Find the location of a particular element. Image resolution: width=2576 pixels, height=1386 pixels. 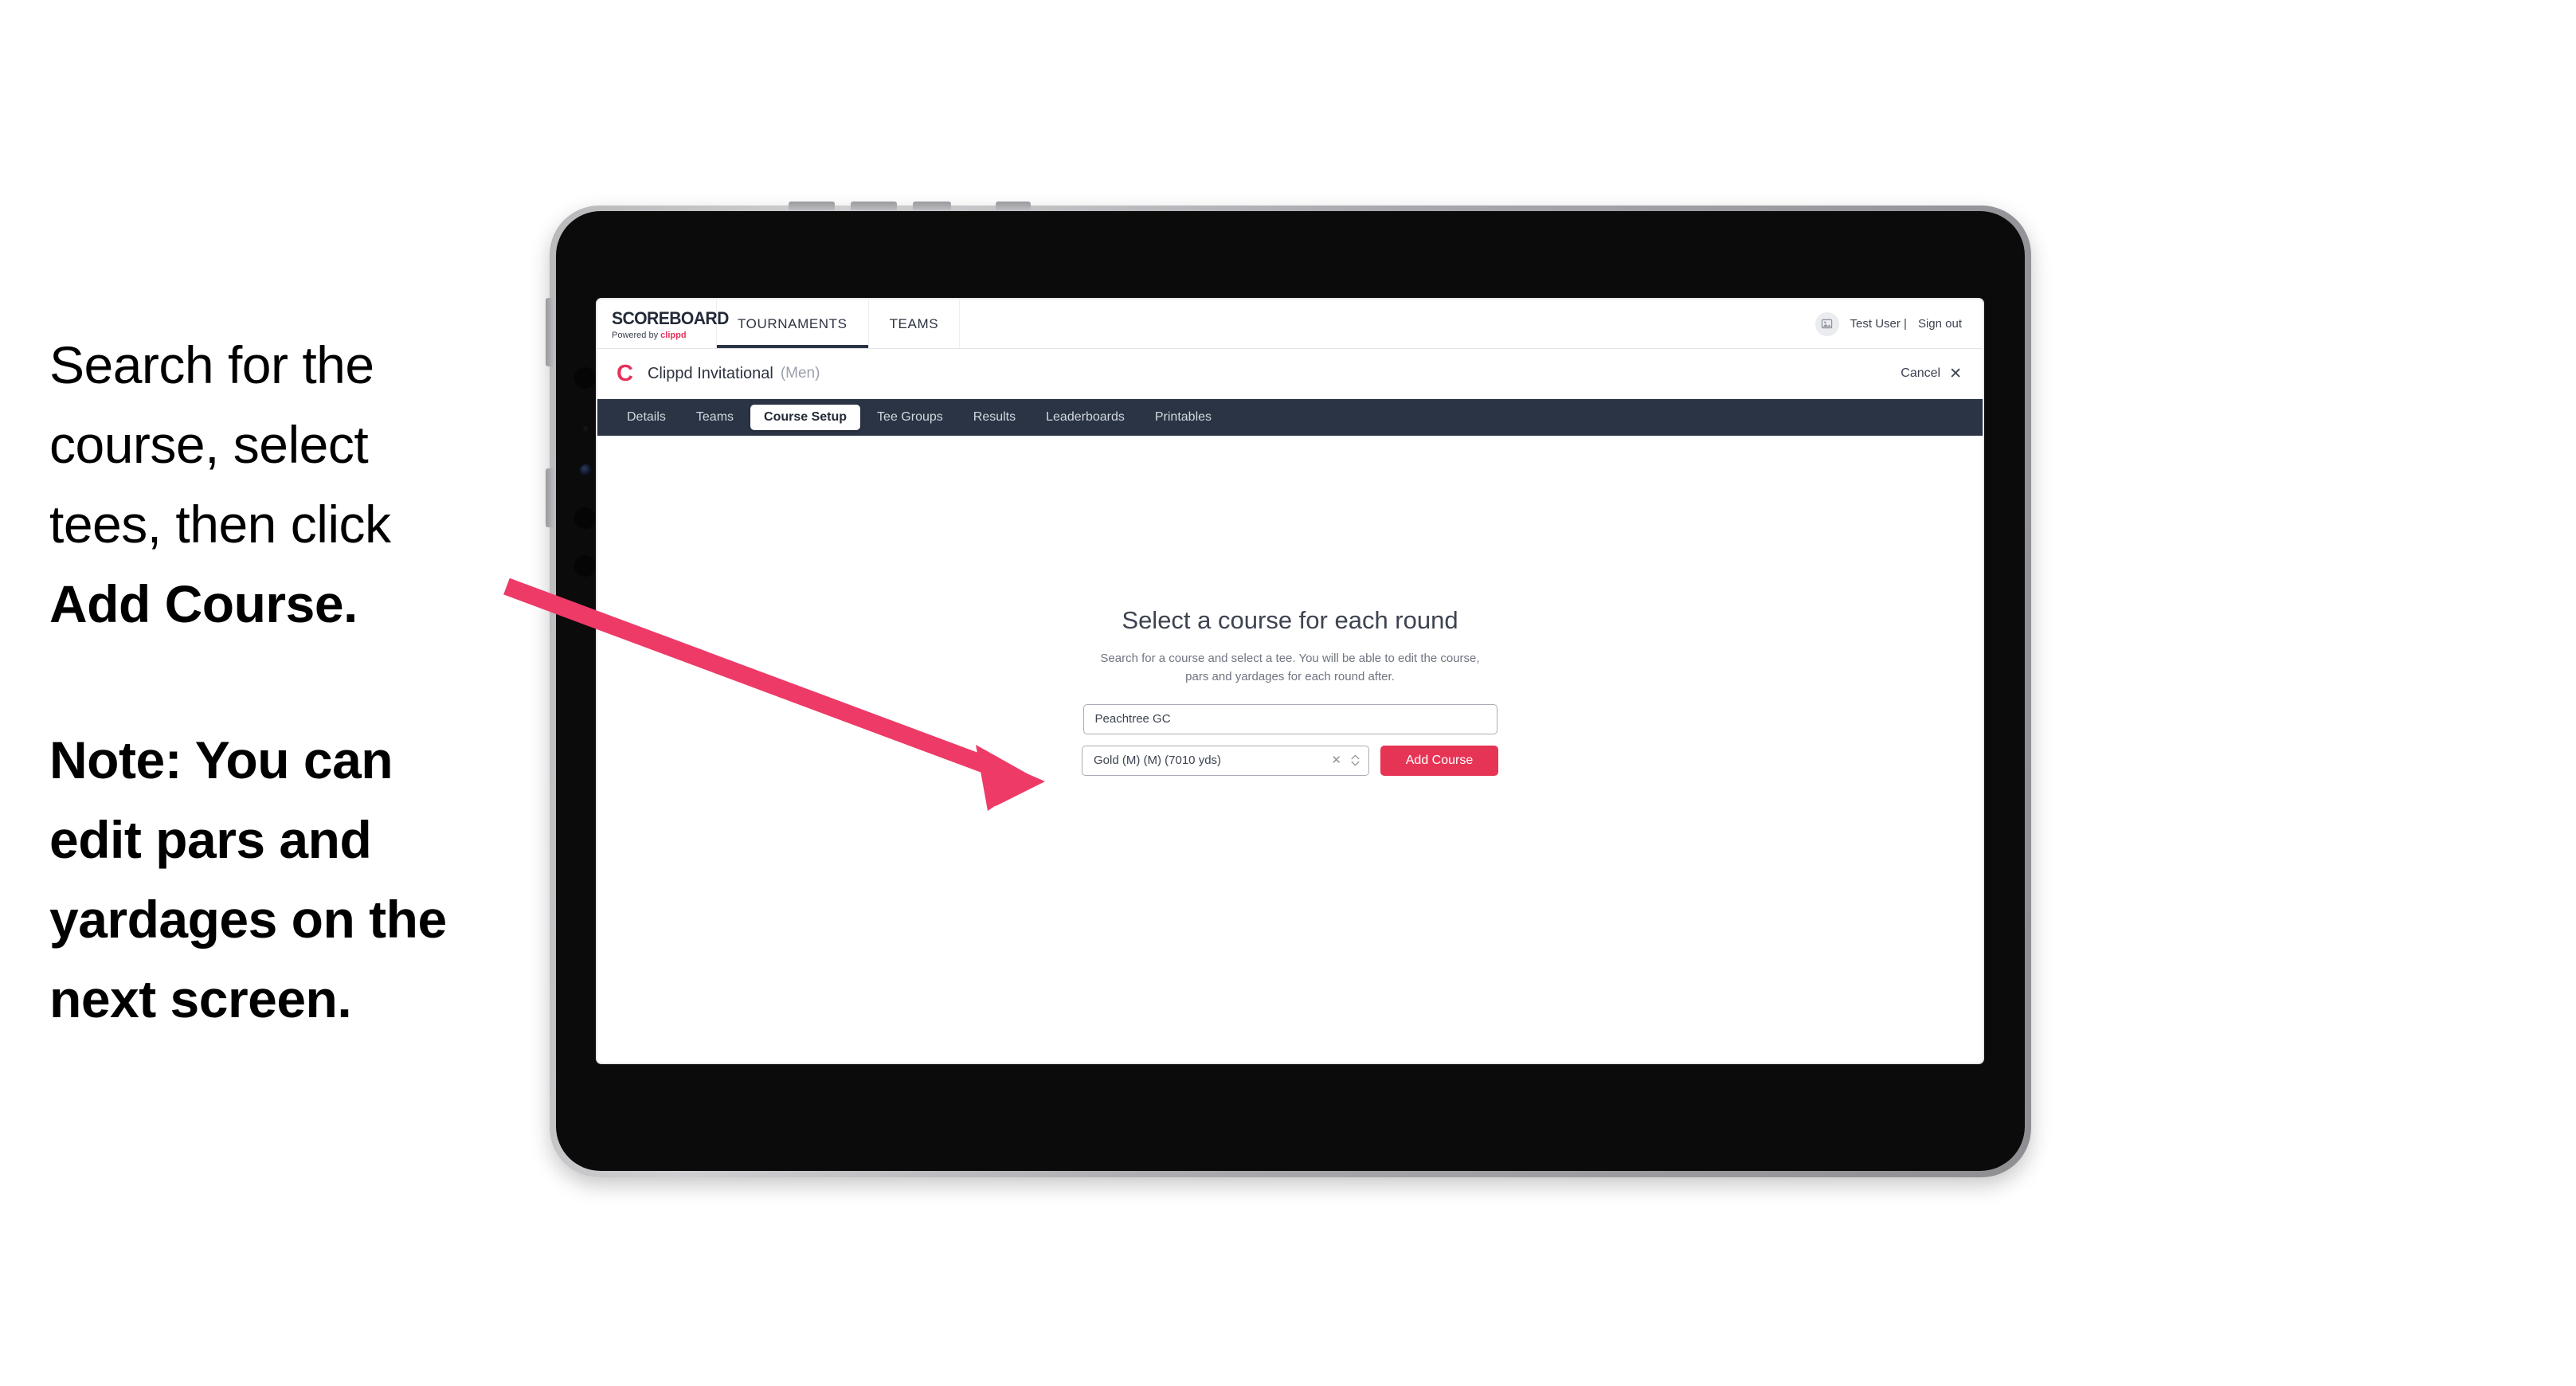

avatar is located at coordinates (1827, 323).